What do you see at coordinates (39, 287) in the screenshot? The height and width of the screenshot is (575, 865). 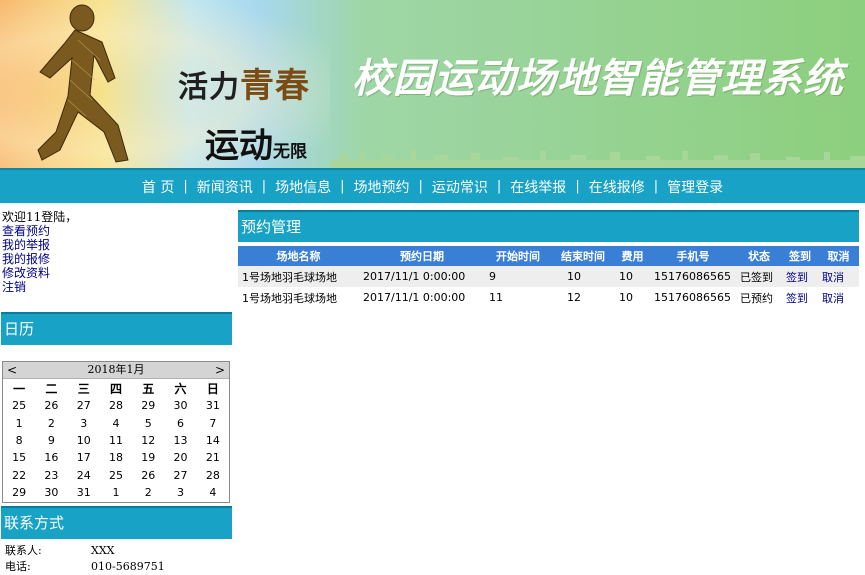 I see `link-logout: 注销` at bounding box center [39, 287].